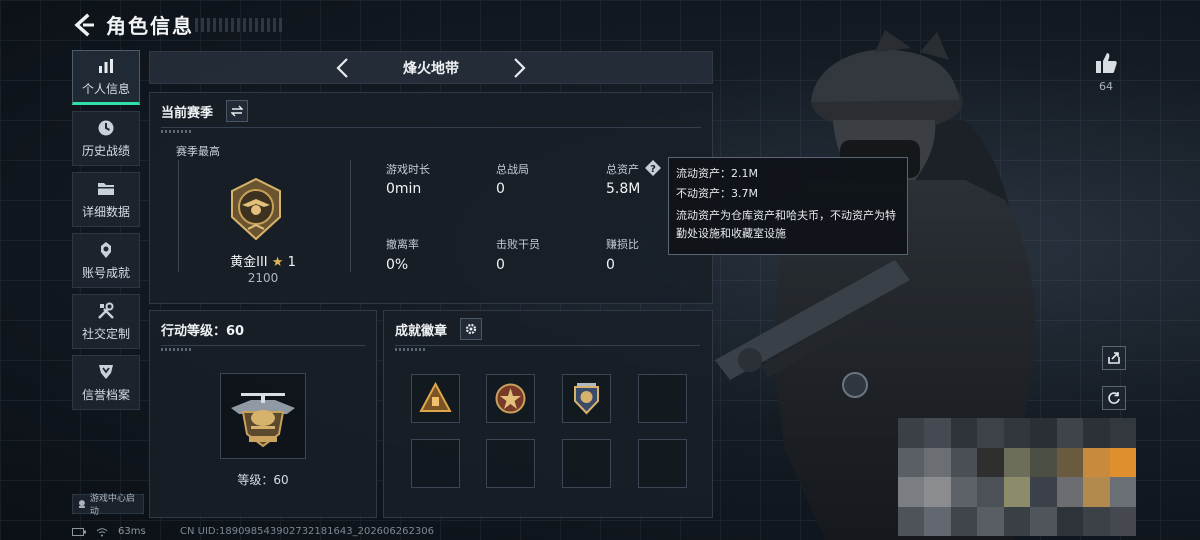 The height and width of the screenshot is (540, 1200). I want to click on stat-value: 0min, so click(404, 189).